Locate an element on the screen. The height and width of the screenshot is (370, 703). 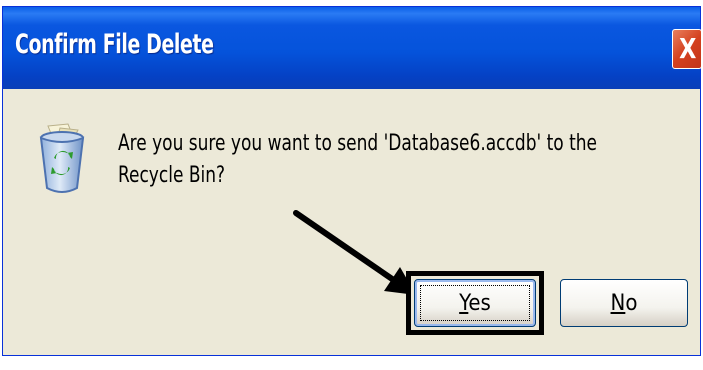
recycle-bin-icon is located at coordinates (62, 158).